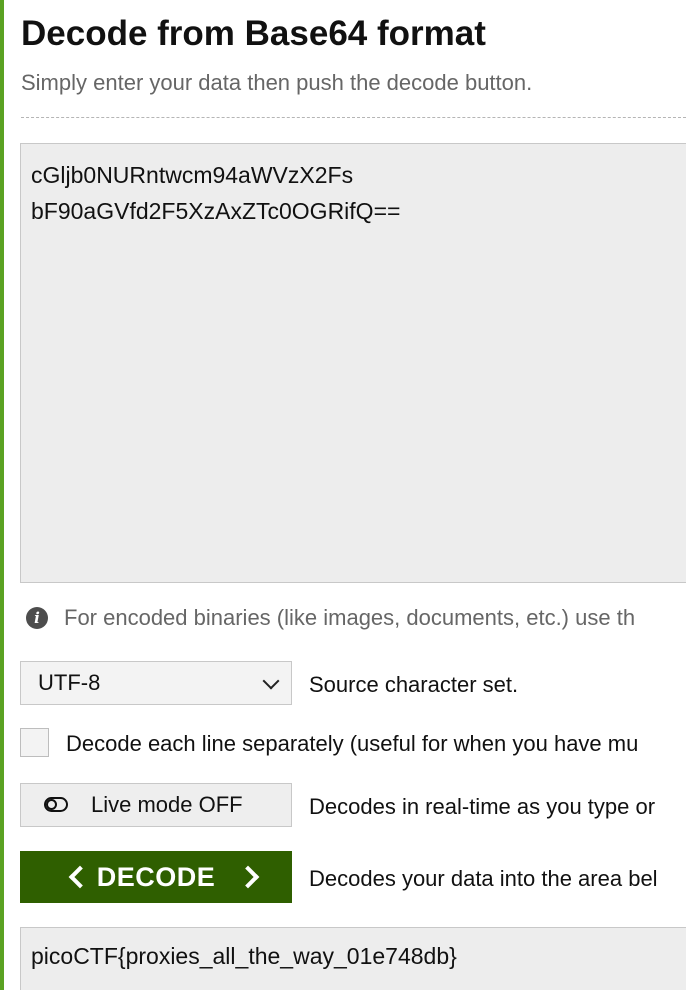  I want to click on chevron-left-icon, so click(80, 877).